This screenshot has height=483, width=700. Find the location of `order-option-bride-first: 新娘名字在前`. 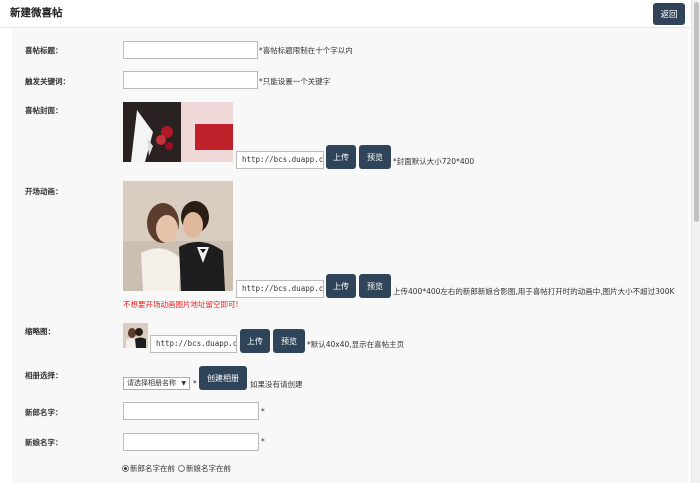

order-option-bride-first: 新娘名字在前 is located at coordinates (204, 468).